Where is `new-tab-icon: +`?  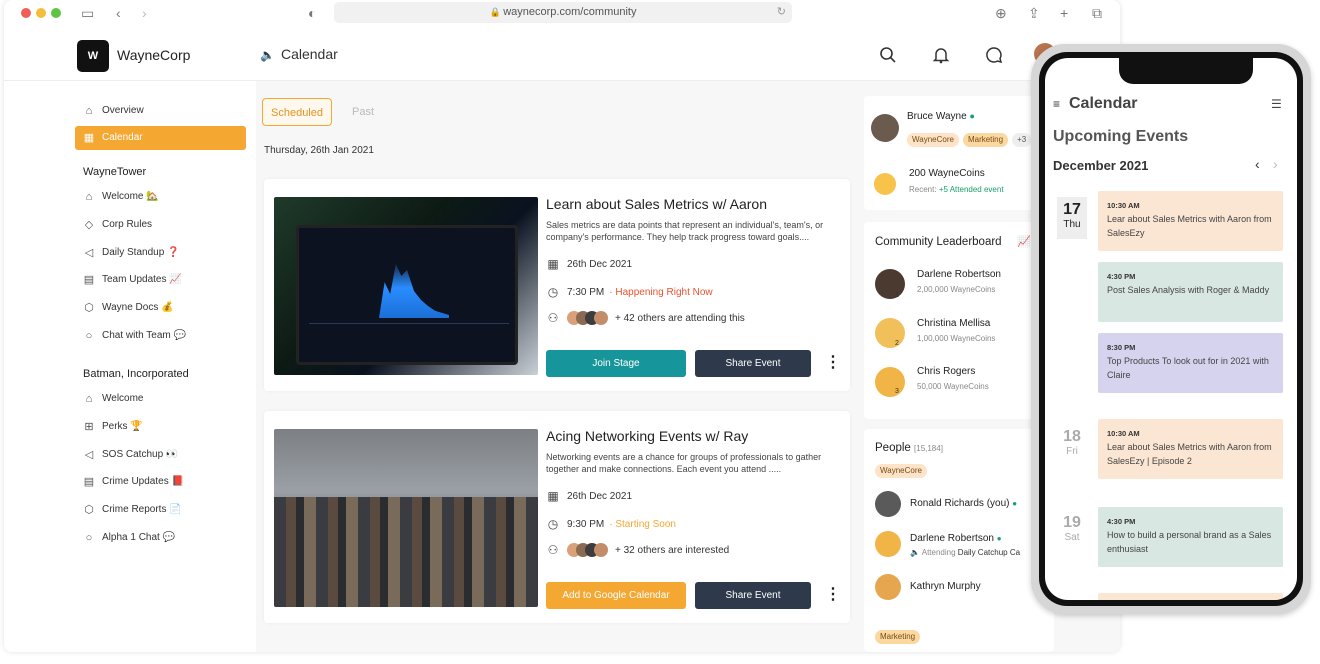 new-tab-icon: + is located at coordinates (1064, 13).